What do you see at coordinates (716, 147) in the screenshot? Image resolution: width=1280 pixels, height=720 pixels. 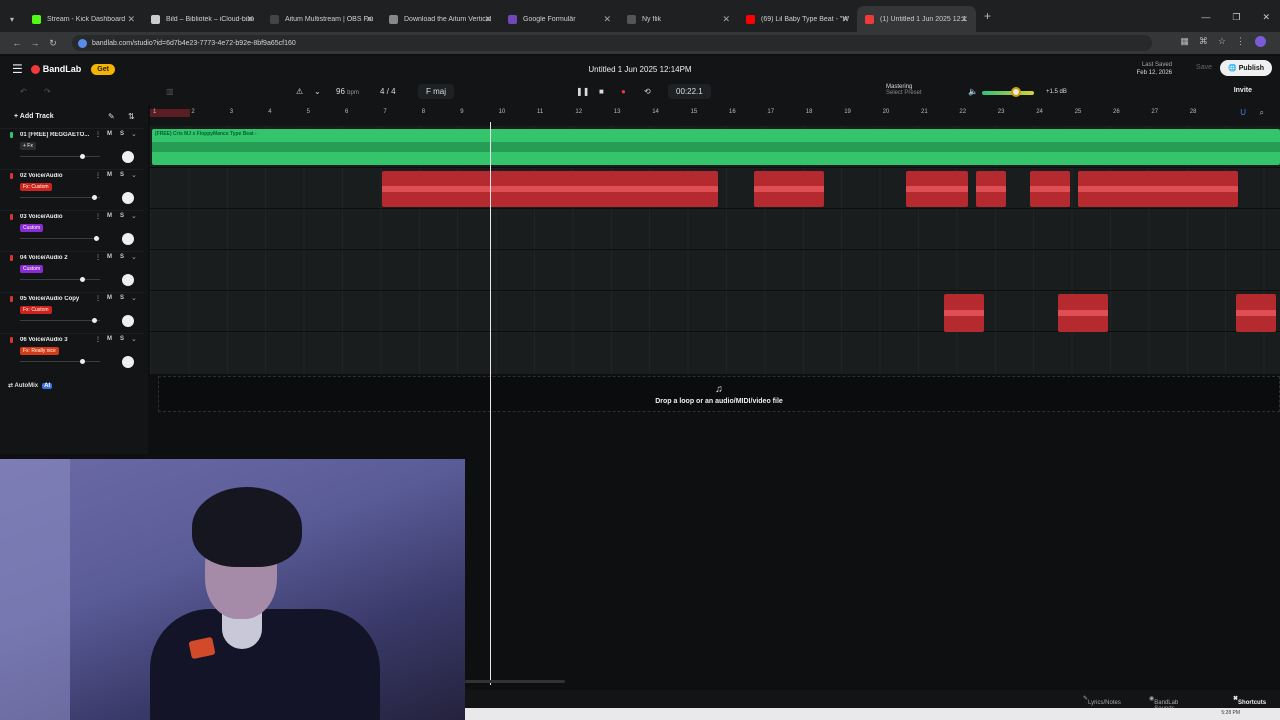 I see `beat-clip: (FREE) Cris MJ x FloppyMance Type Beat -` at bounding box center [716, 147].